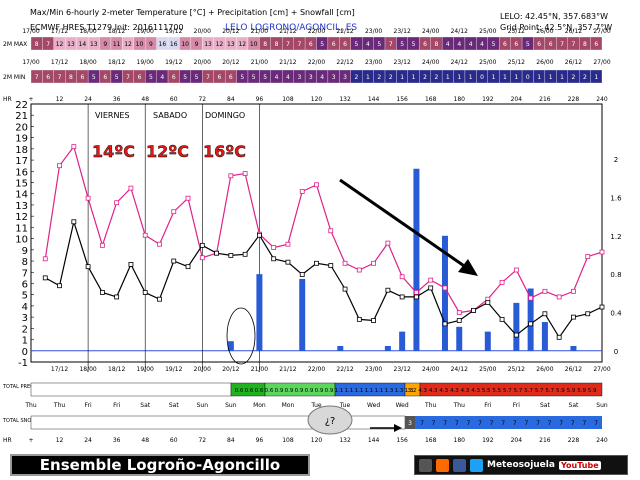 This screenshot has width=640, height=480. Describe the element at coordinates (345, 440) in the screenshot. I see `hr-tick-bottom: 132` at that location.